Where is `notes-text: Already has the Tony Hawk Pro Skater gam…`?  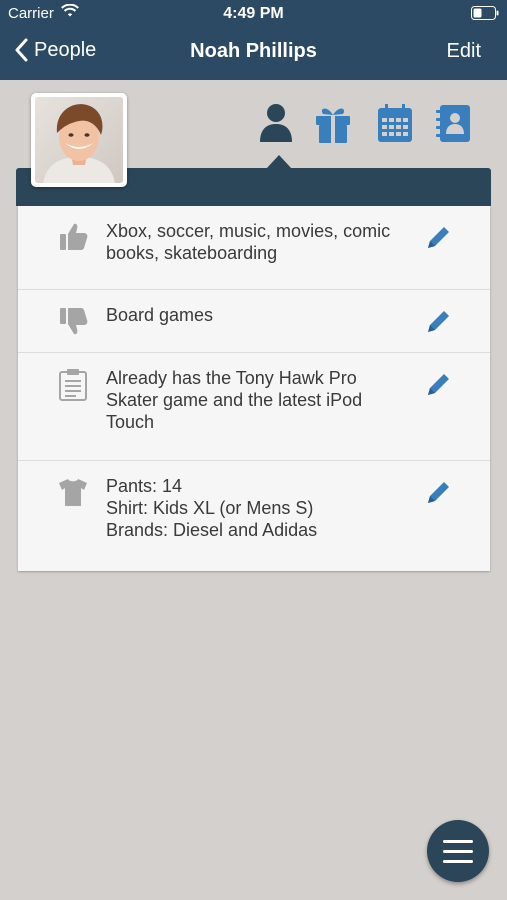
notes-text: Already has the Tony Hawk Pro Skater gam… is located at coordinates (234, 400).